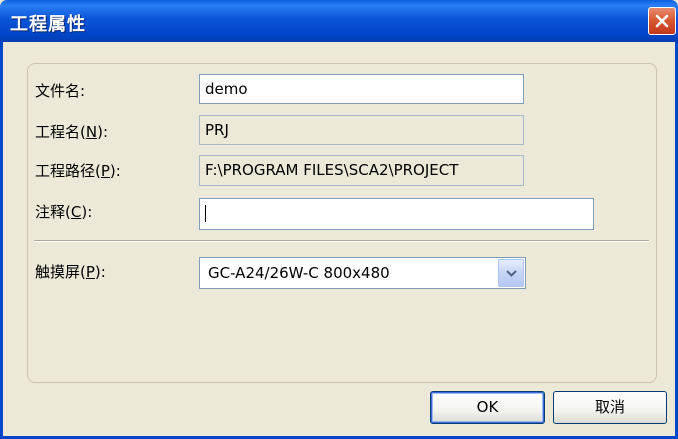 This screenshot has width=678, height=439. I want to click on touchscreen-selected-value: GC-A24/26W-C 800x480, so click(299, 273).